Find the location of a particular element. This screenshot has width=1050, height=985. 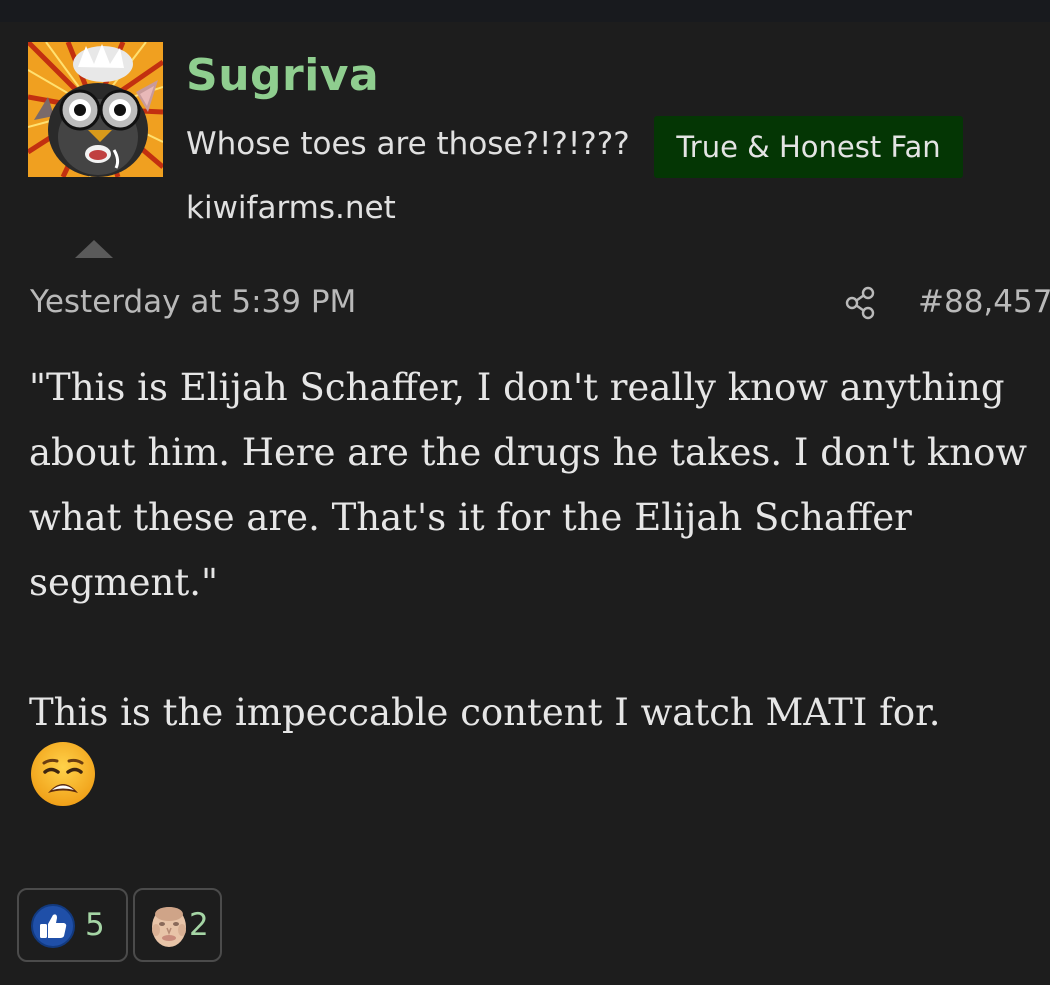

user-avatar is located at coordinates (95, 109).